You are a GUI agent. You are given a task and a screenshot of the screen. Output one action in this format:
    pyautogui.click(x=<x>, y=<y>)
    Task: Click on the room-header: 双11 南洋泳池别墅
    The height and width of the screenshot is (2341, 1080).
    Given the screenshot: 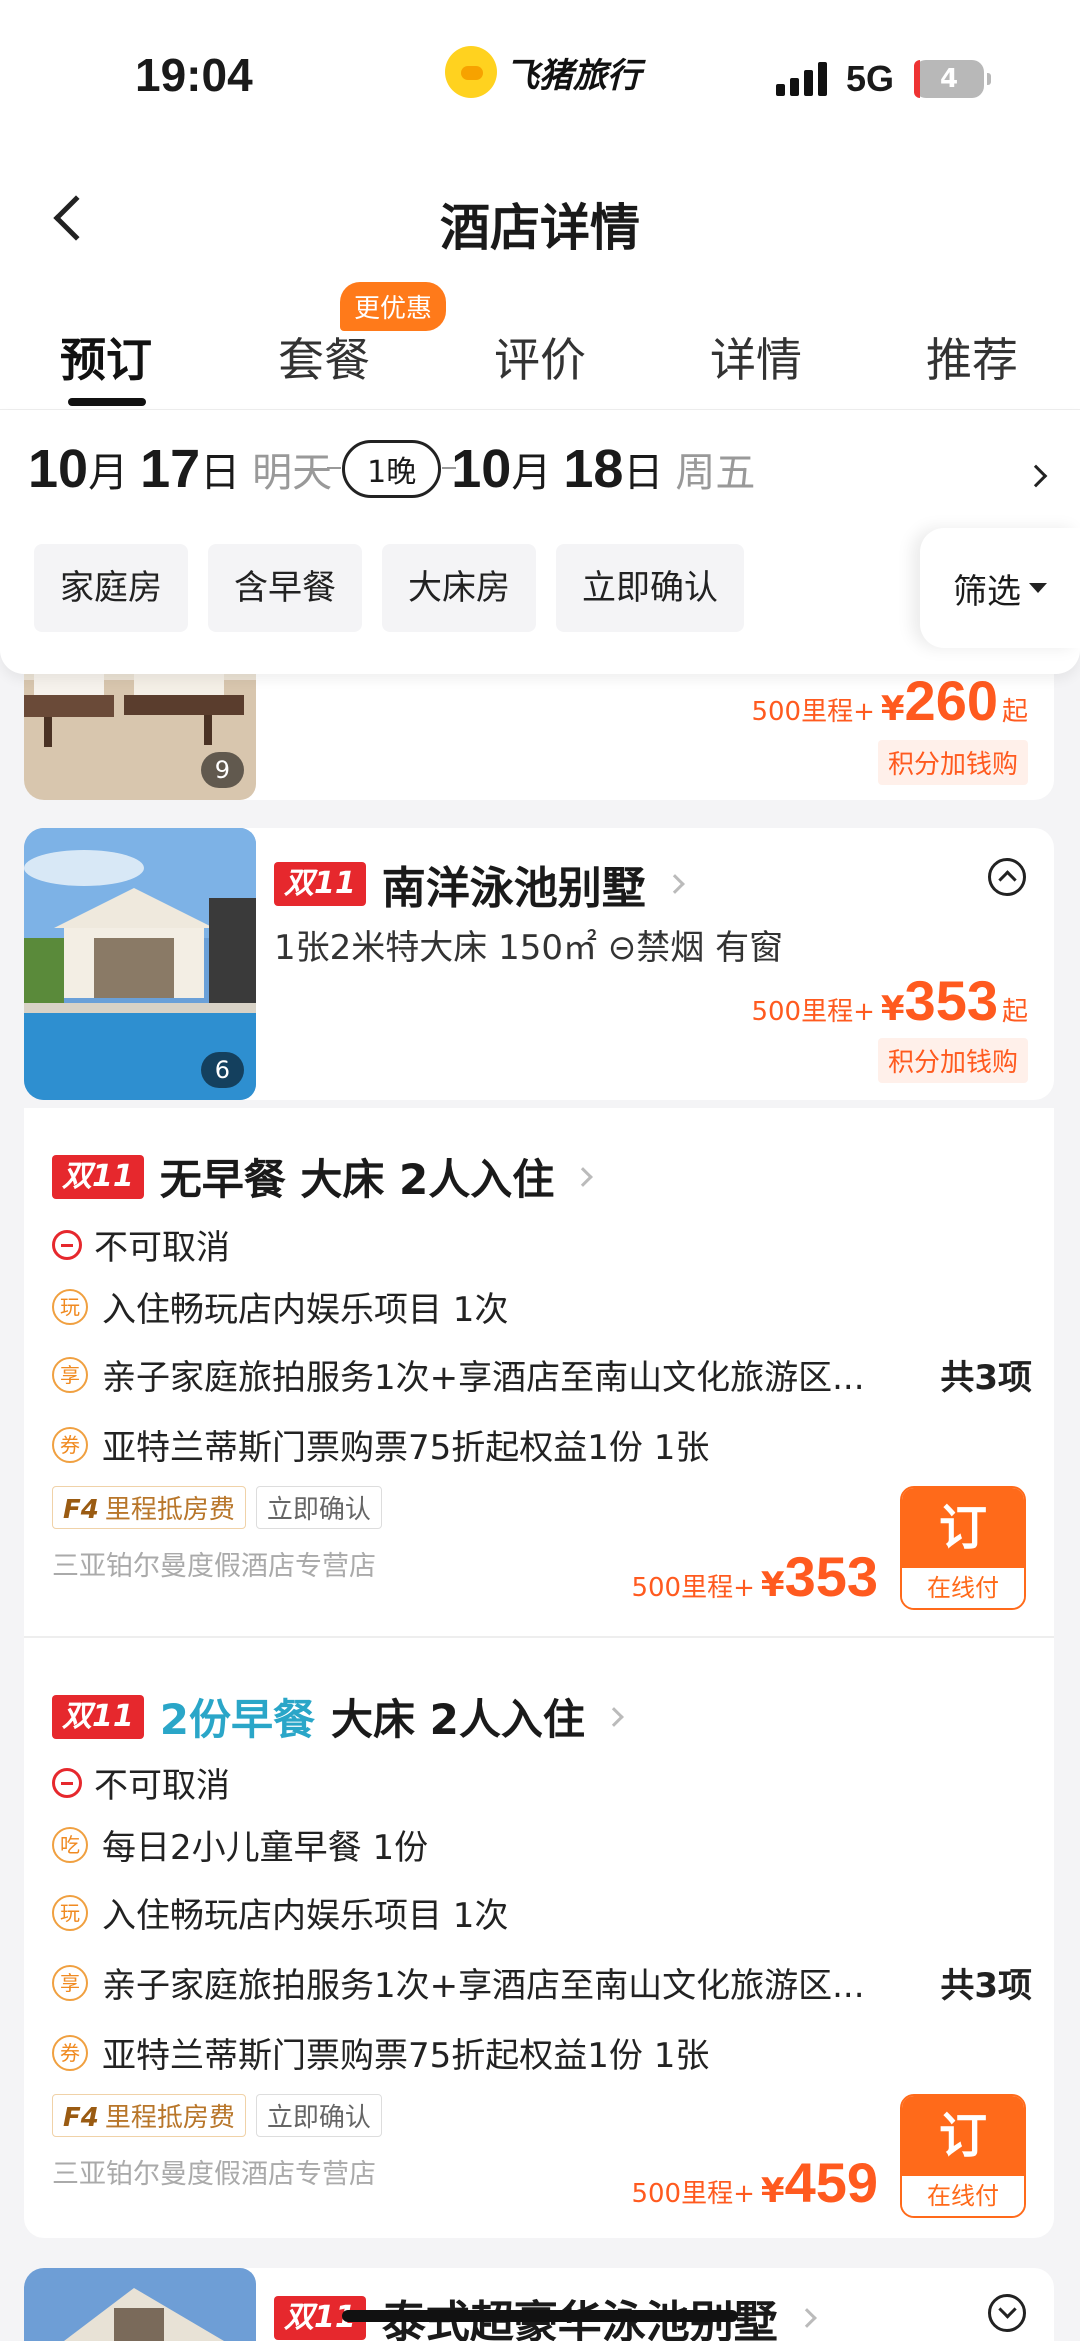 What is the action you would take?
    pyautogui.click(x=479, y=884)
    